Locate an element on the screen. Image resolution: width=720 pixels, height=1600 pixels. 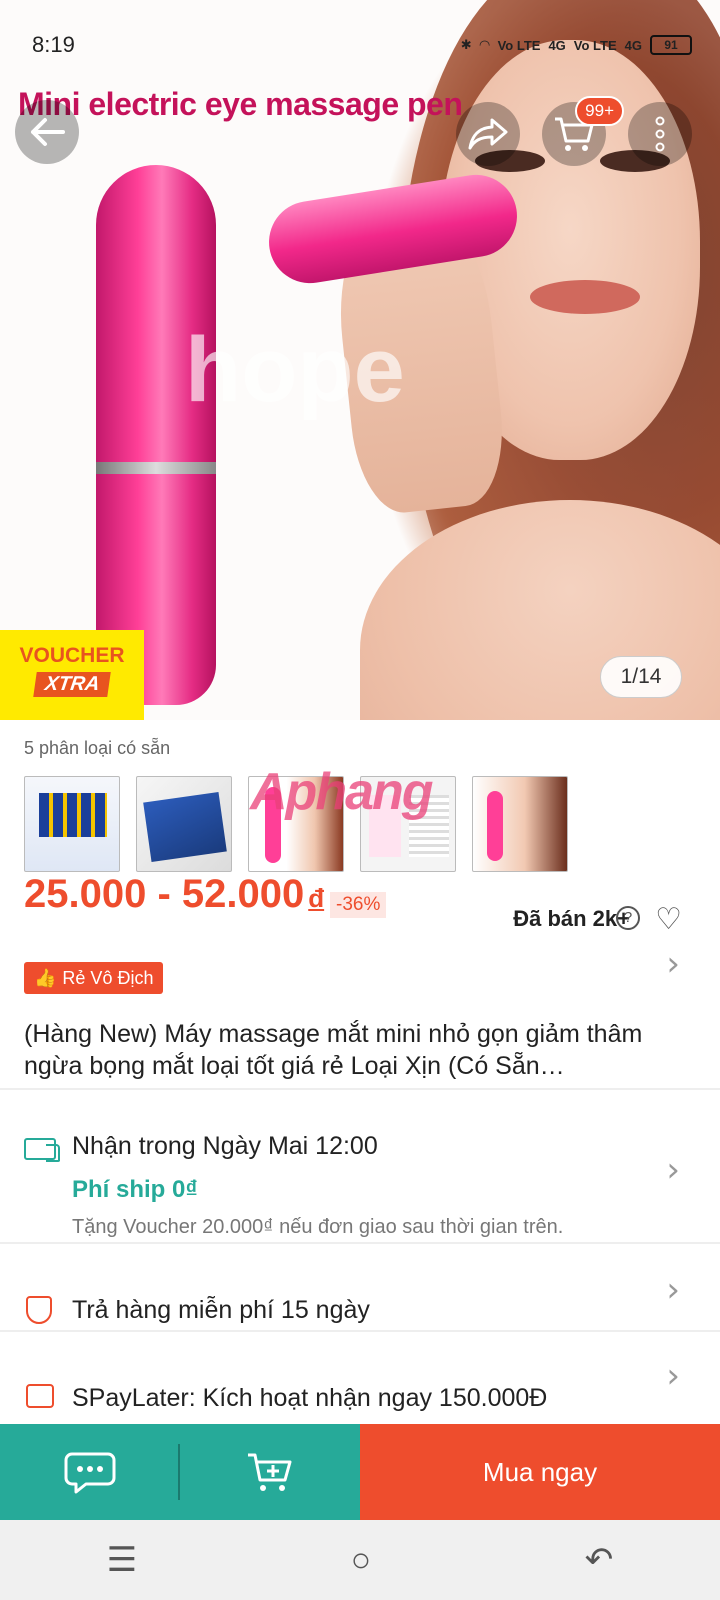
price-value: 25.000 - 52.000 is located at coordinates (164, 894).